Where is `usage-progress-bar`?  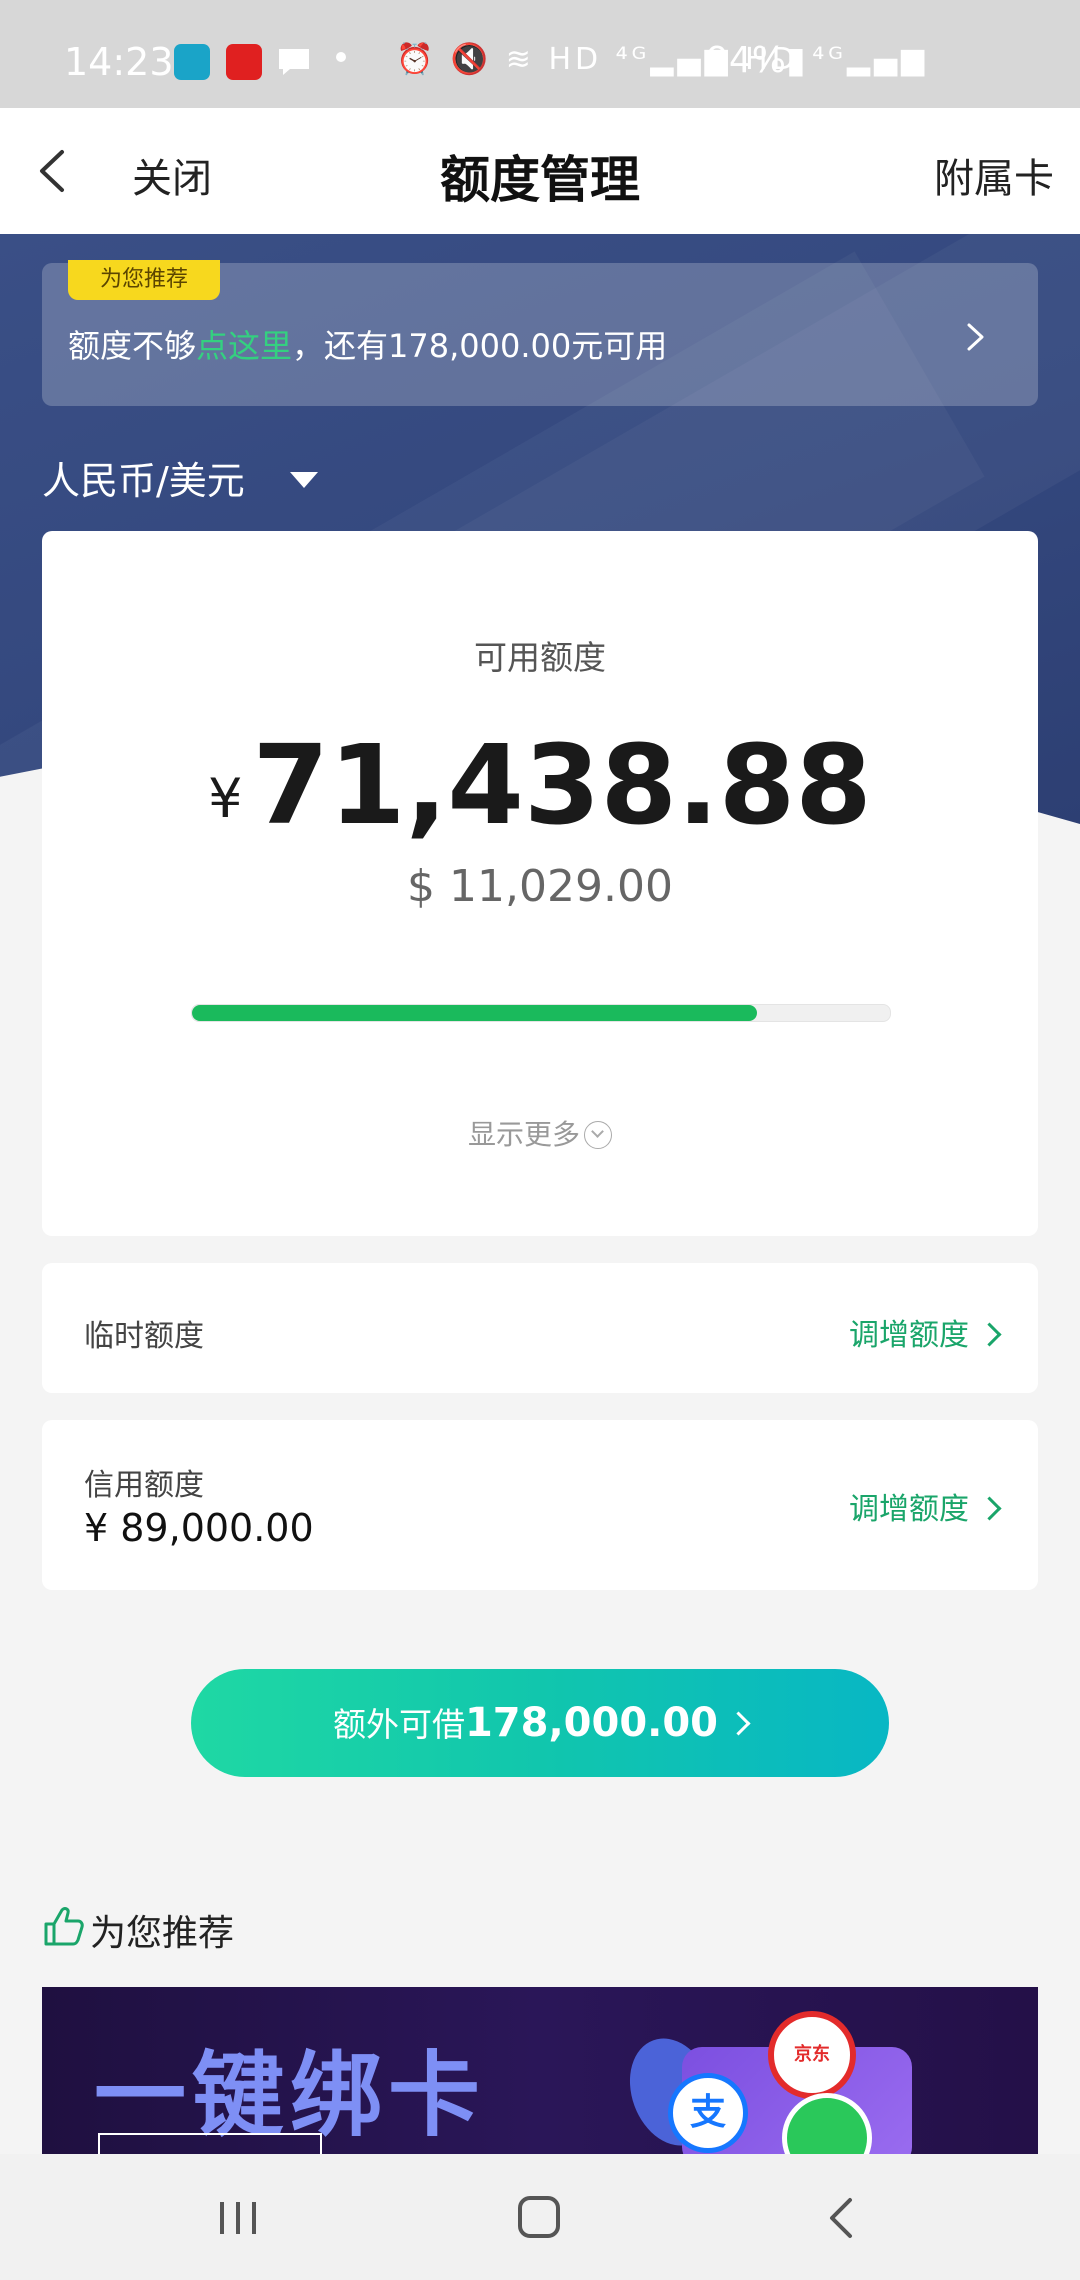 usage-progress-bar is located at coordinates (541, 1013).